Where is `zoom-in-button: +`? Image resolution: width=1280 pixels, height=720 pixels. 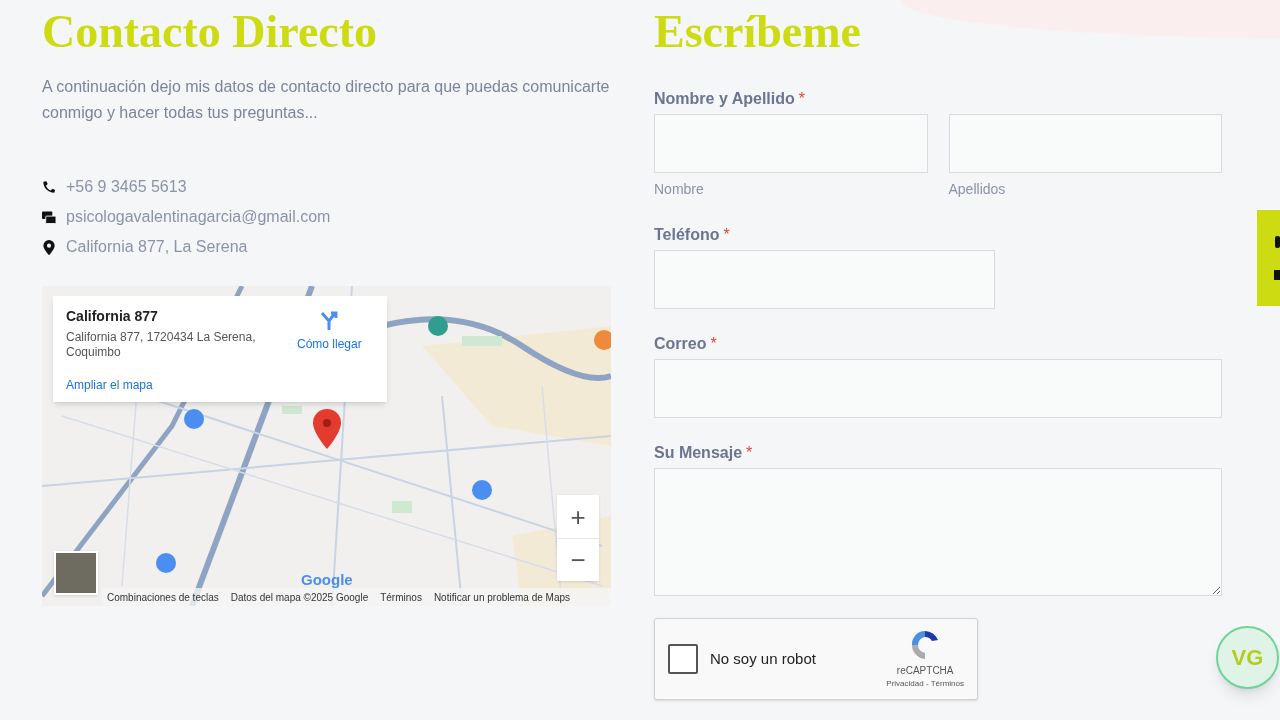
zoom-in-button: + is located at coordinates (578, 516).